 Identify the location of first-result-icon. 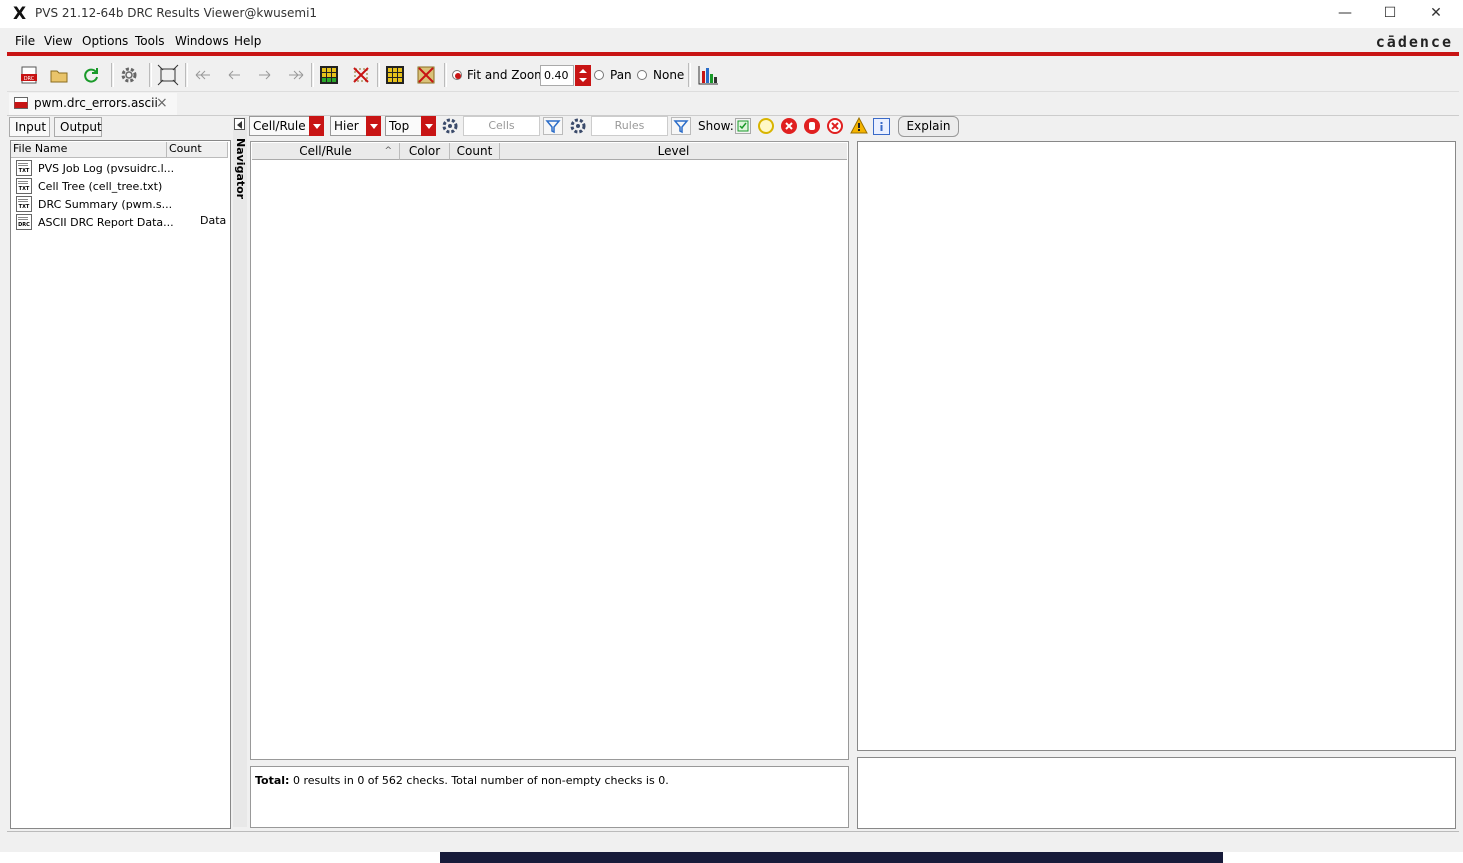
(203, 75).